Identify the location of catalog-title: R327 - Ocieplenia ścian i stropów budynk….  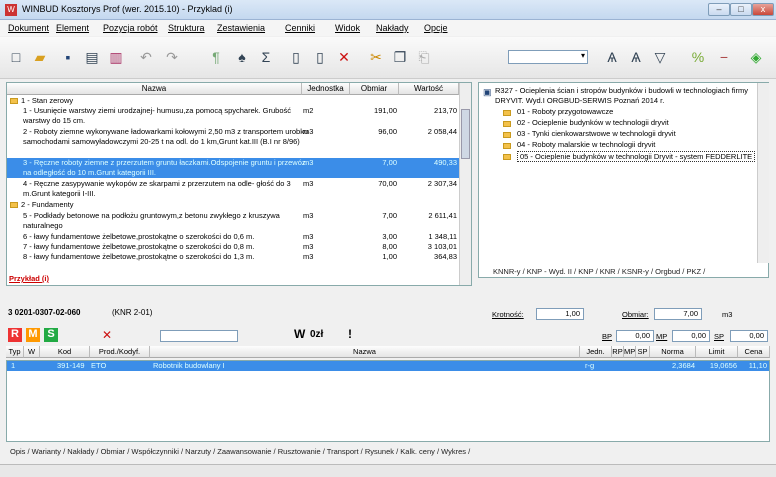
(624, 96).